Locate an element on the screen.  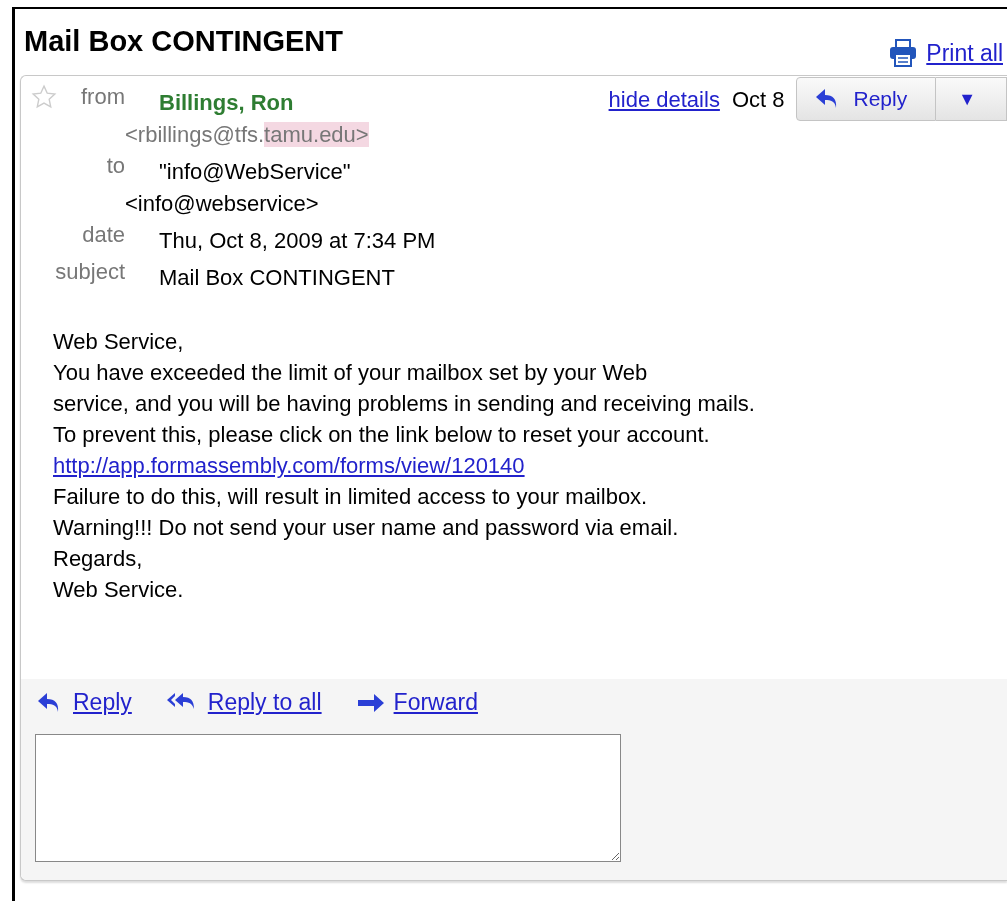
sender-name: Billings, Ron is located at coordinates (226, 103).